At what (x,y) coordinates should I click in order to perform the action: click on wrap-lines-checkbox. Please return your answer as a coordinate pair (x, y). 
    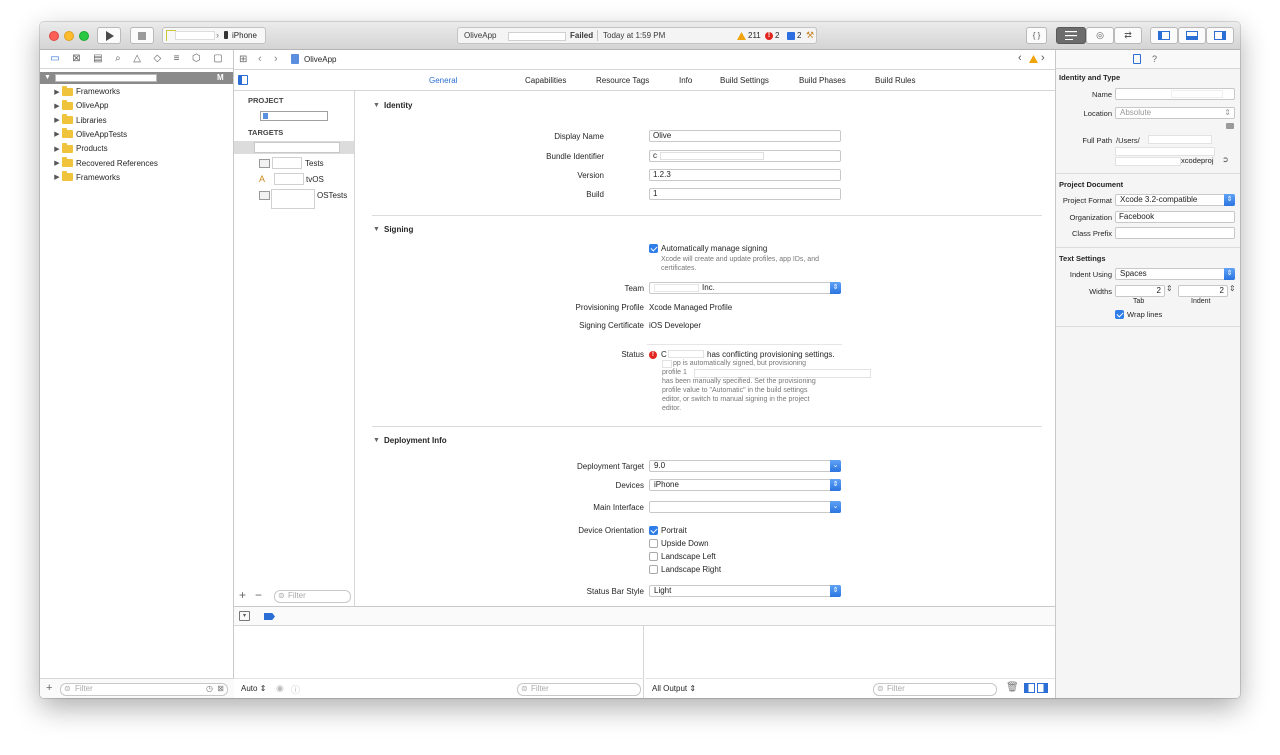
    Looking at the image, I should click on (1119, 314).